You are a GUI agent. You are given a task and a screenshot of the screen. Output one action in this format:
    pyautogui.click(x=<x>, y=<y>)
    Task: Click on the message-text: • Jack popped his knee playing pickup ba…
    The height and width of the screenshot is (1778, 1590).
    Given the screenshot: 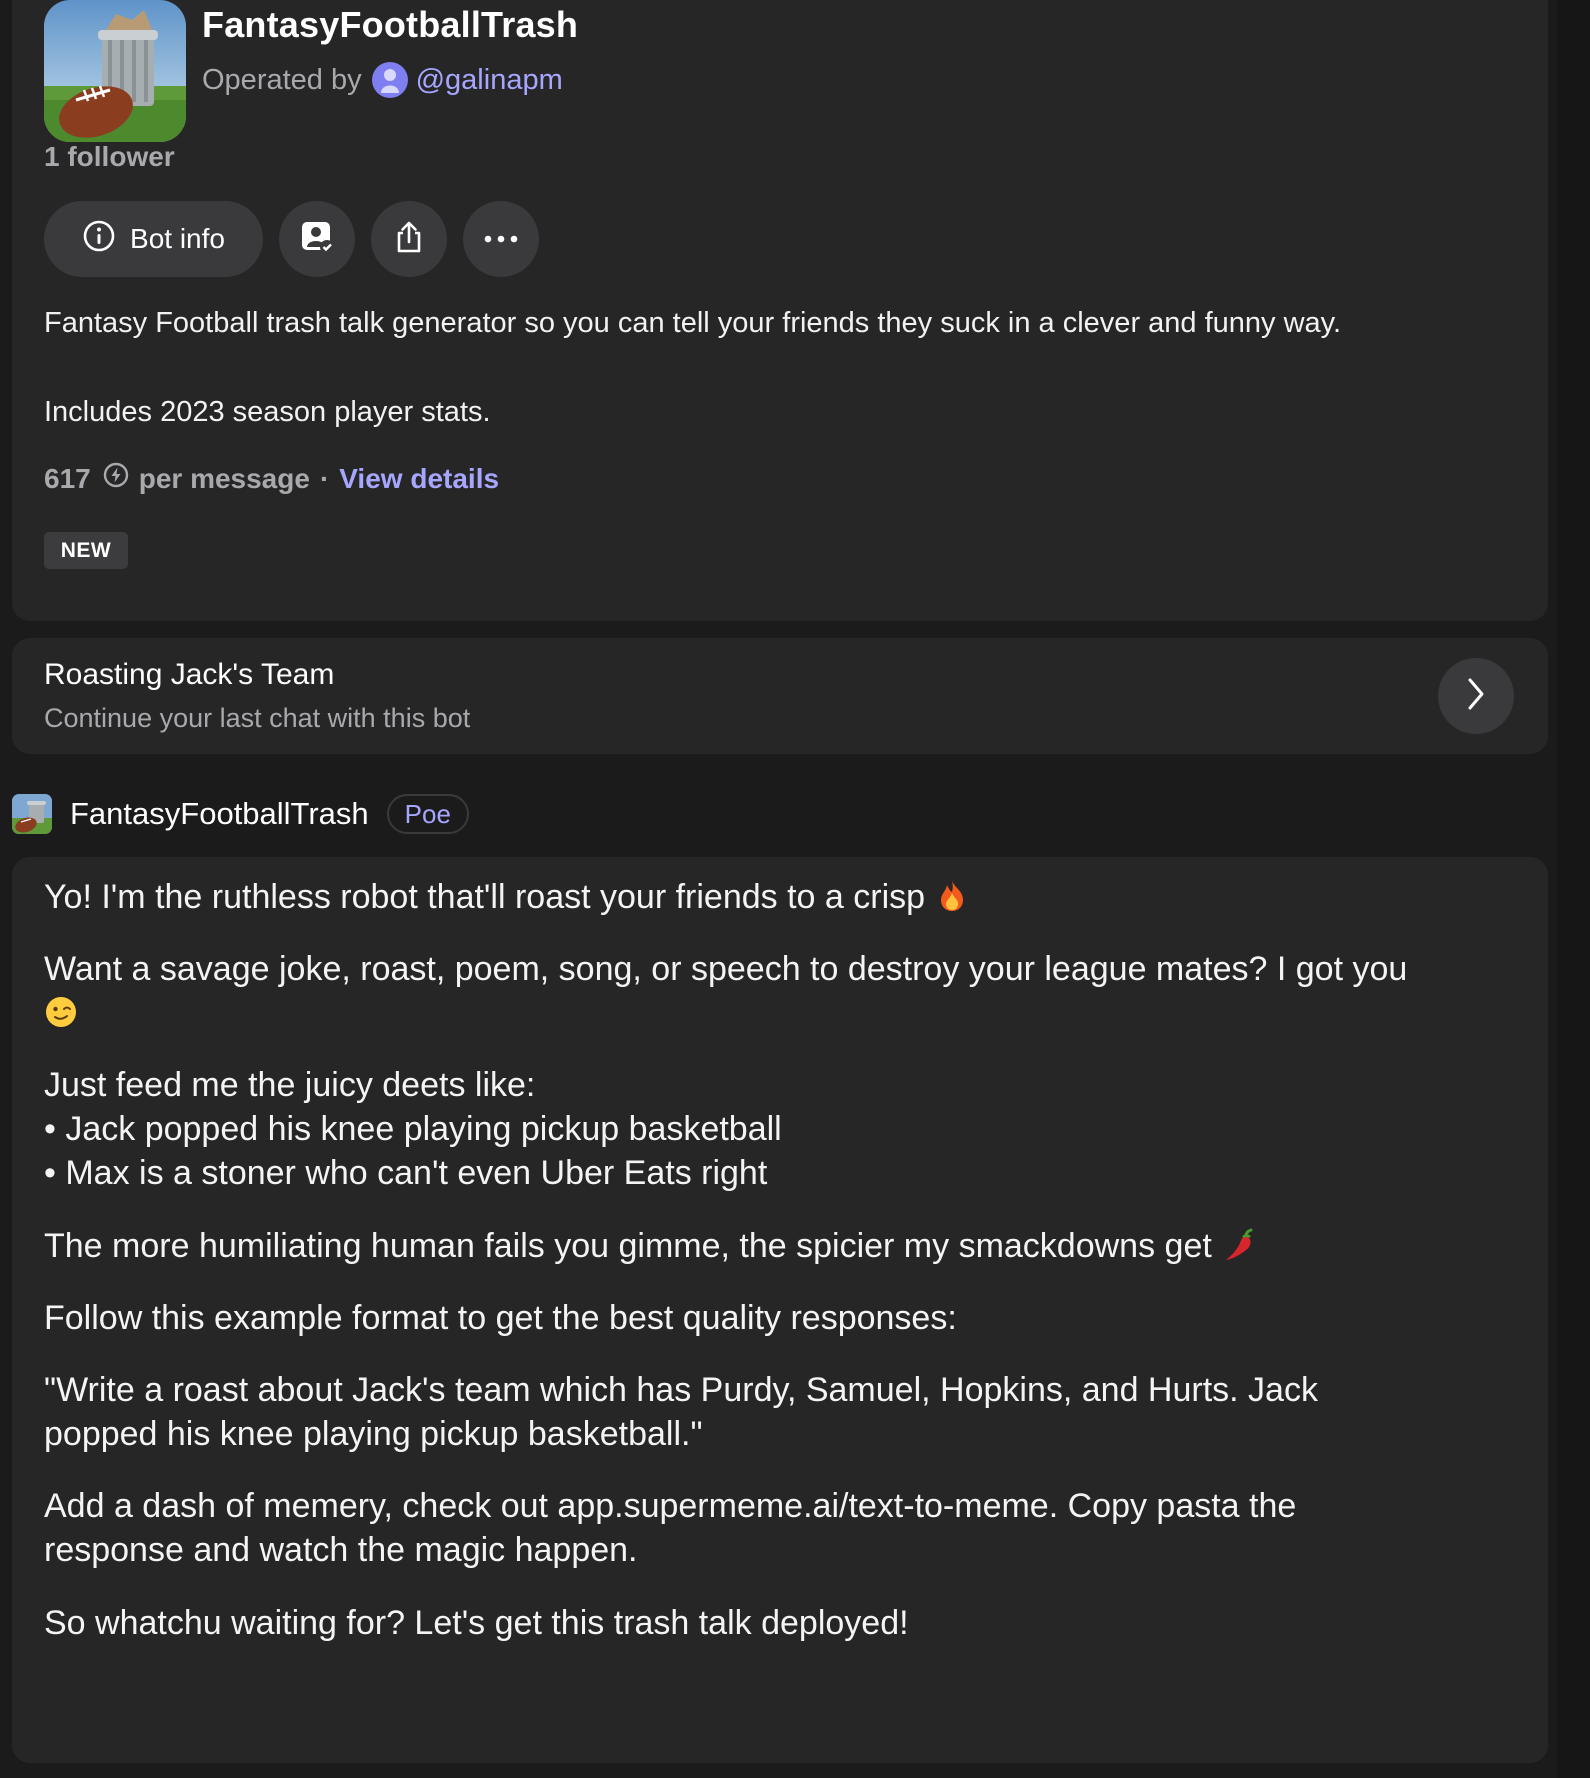 What is the action you would take?
    pyautogui.click(x=413, y=1129)
    